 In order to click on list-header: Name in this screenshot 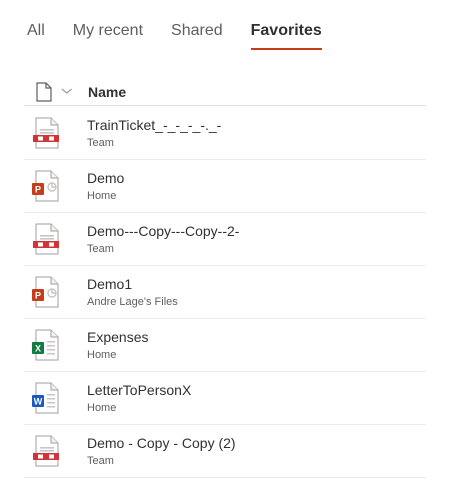, I will do `click(225, 92)`.